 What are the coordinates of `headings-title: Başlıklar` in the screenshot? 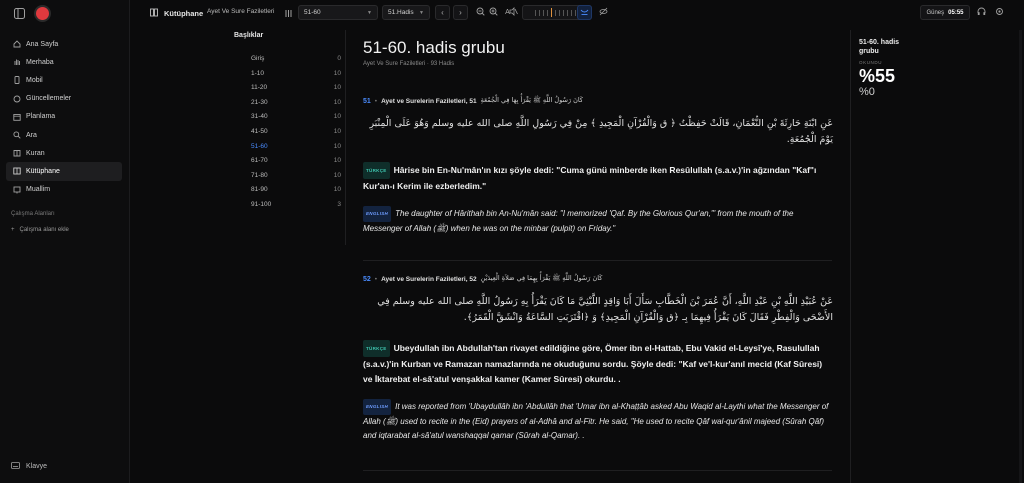 It's located at (249, 35).